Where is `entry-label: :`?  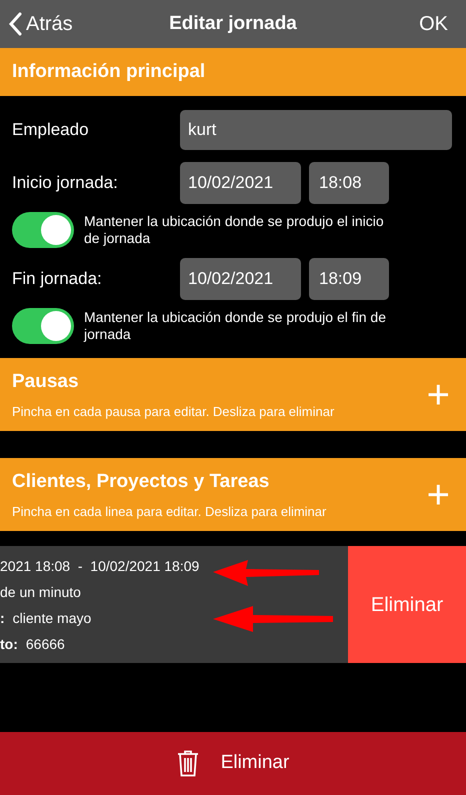 entry-label: : is located at coordinates (2, 618).